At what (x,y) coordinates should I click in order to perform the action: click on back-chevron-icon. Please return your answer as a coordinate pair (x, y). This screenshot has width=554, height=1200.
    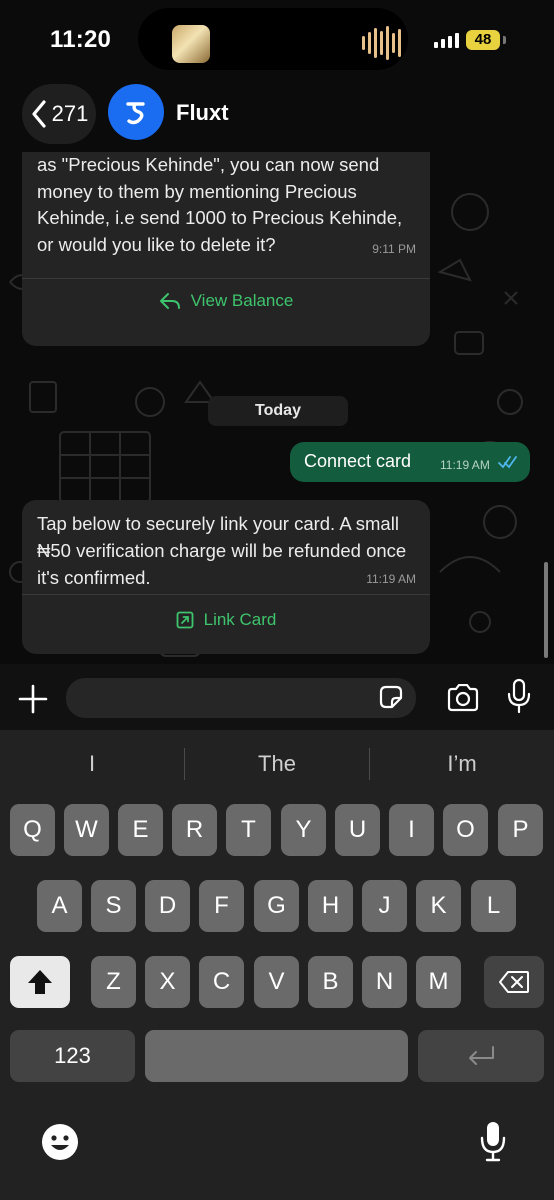
    Looking at the image, I should click on (39, 114).